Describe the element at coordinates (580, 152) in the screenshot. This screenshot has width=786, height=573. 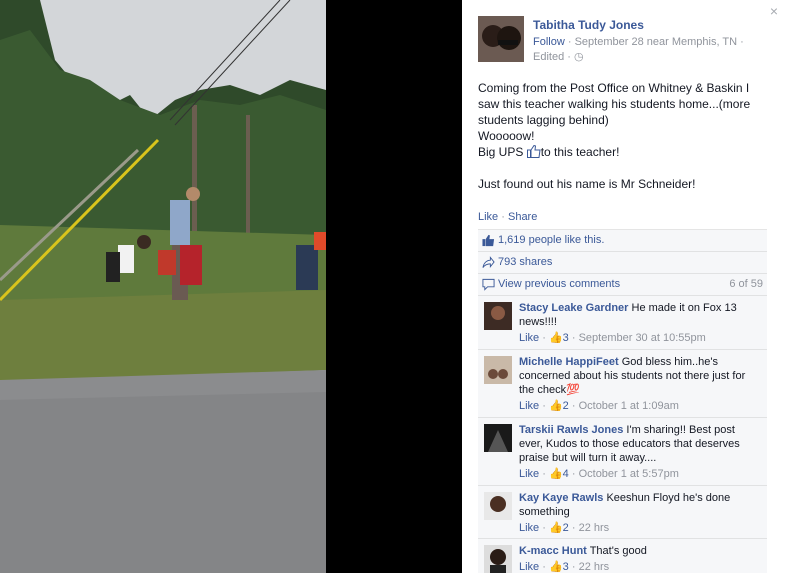
I see `post-text-fragment: to this teacher!` at that location.